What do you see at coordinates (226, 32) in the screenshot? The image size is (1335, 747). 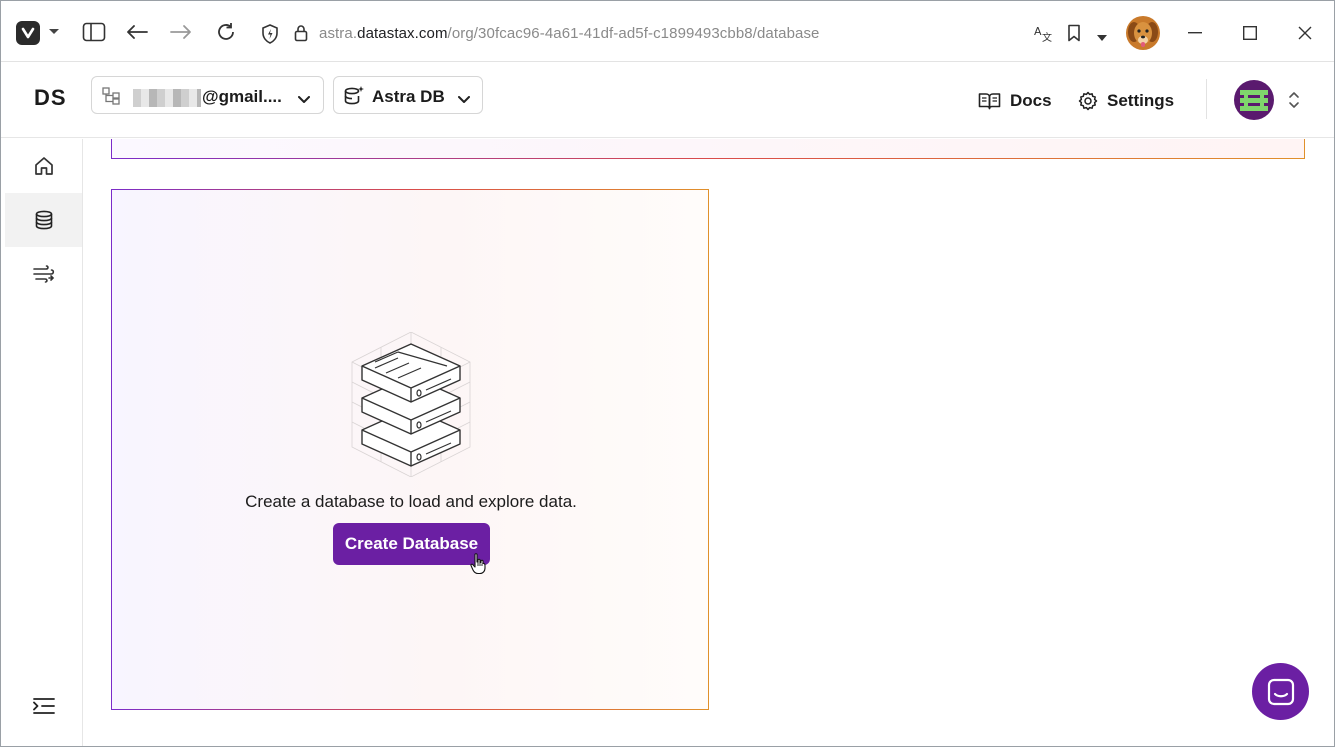 I see `reload-icon` at bounding box center [226, 32].